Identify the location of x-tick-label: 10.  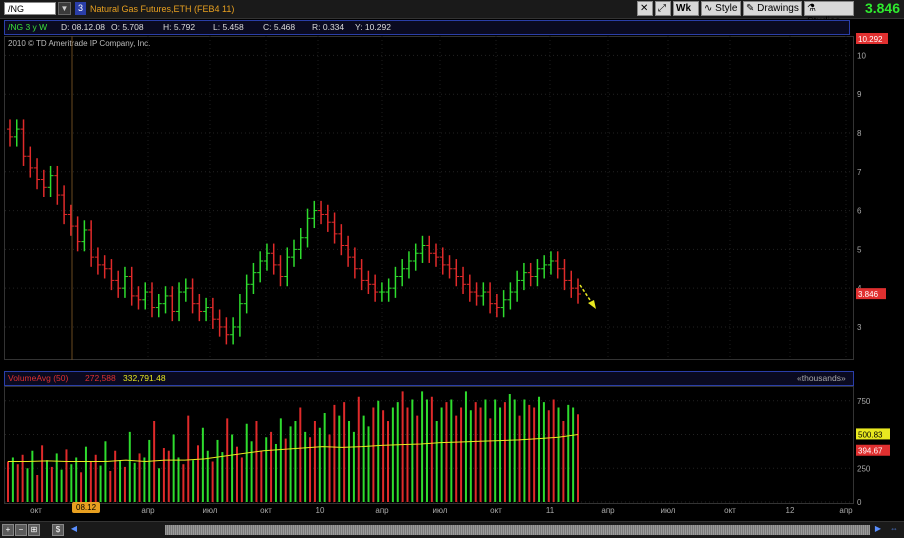
(320, 510).